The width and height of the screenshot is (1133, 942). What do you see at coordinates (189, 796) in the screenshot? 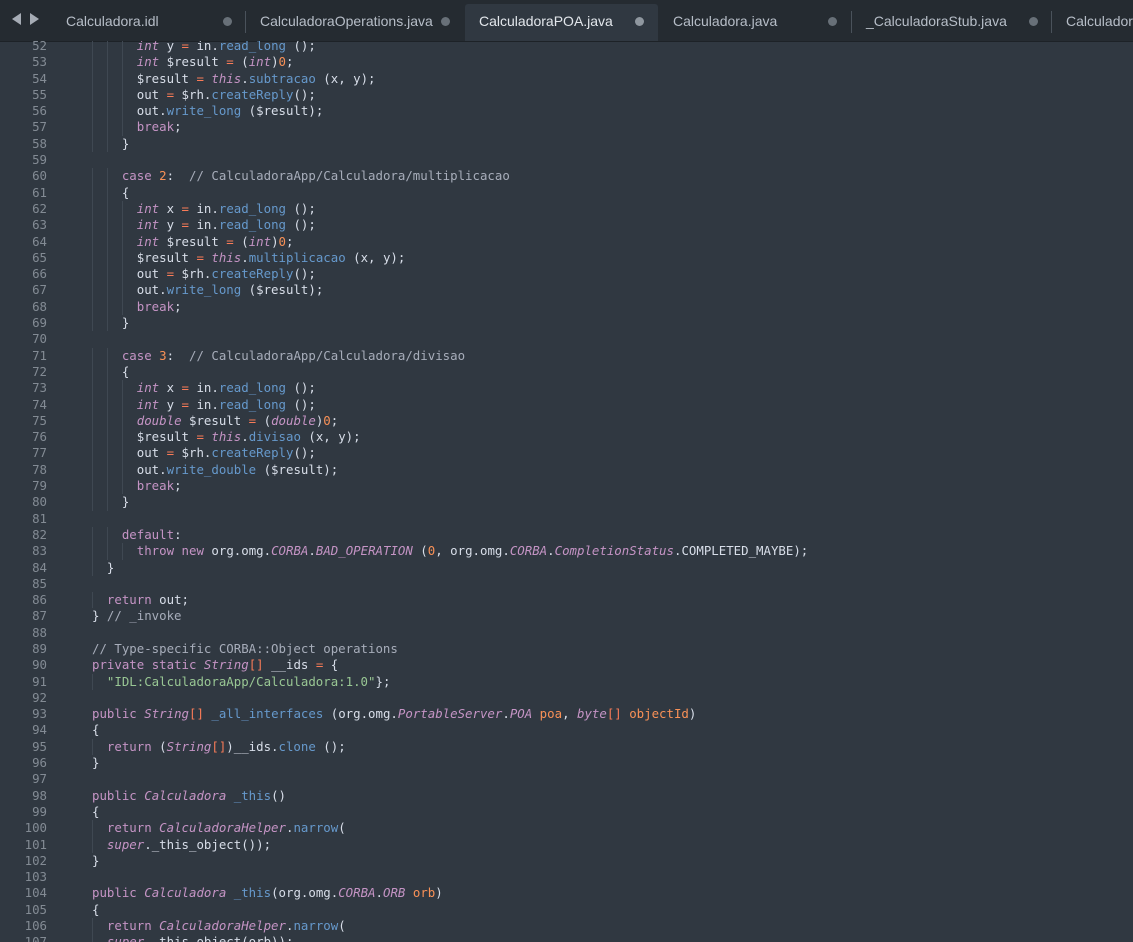
I see `line-content: public Calculadora _this()` at bounding box center [189, 796].